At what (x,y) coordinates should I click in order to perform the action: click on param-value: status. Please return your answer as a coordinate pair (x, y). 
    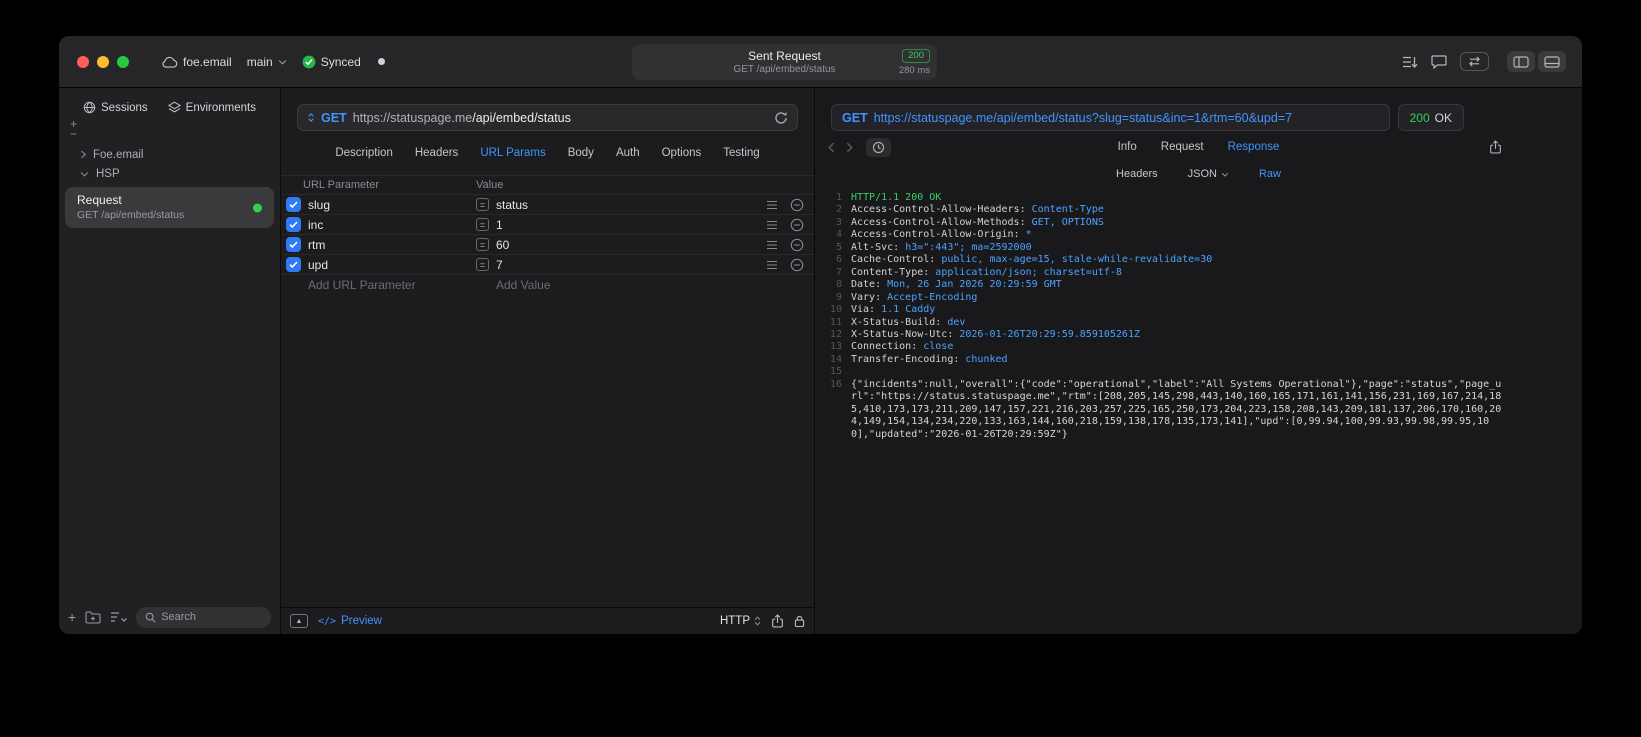
    Looking at the image, I should click on (627, 205).